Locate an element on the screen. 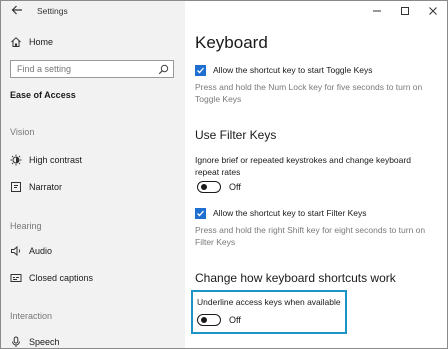 This screenshot has height=349, width=448. sidebar-item-label: Audio is located at coordinates (41, 251).